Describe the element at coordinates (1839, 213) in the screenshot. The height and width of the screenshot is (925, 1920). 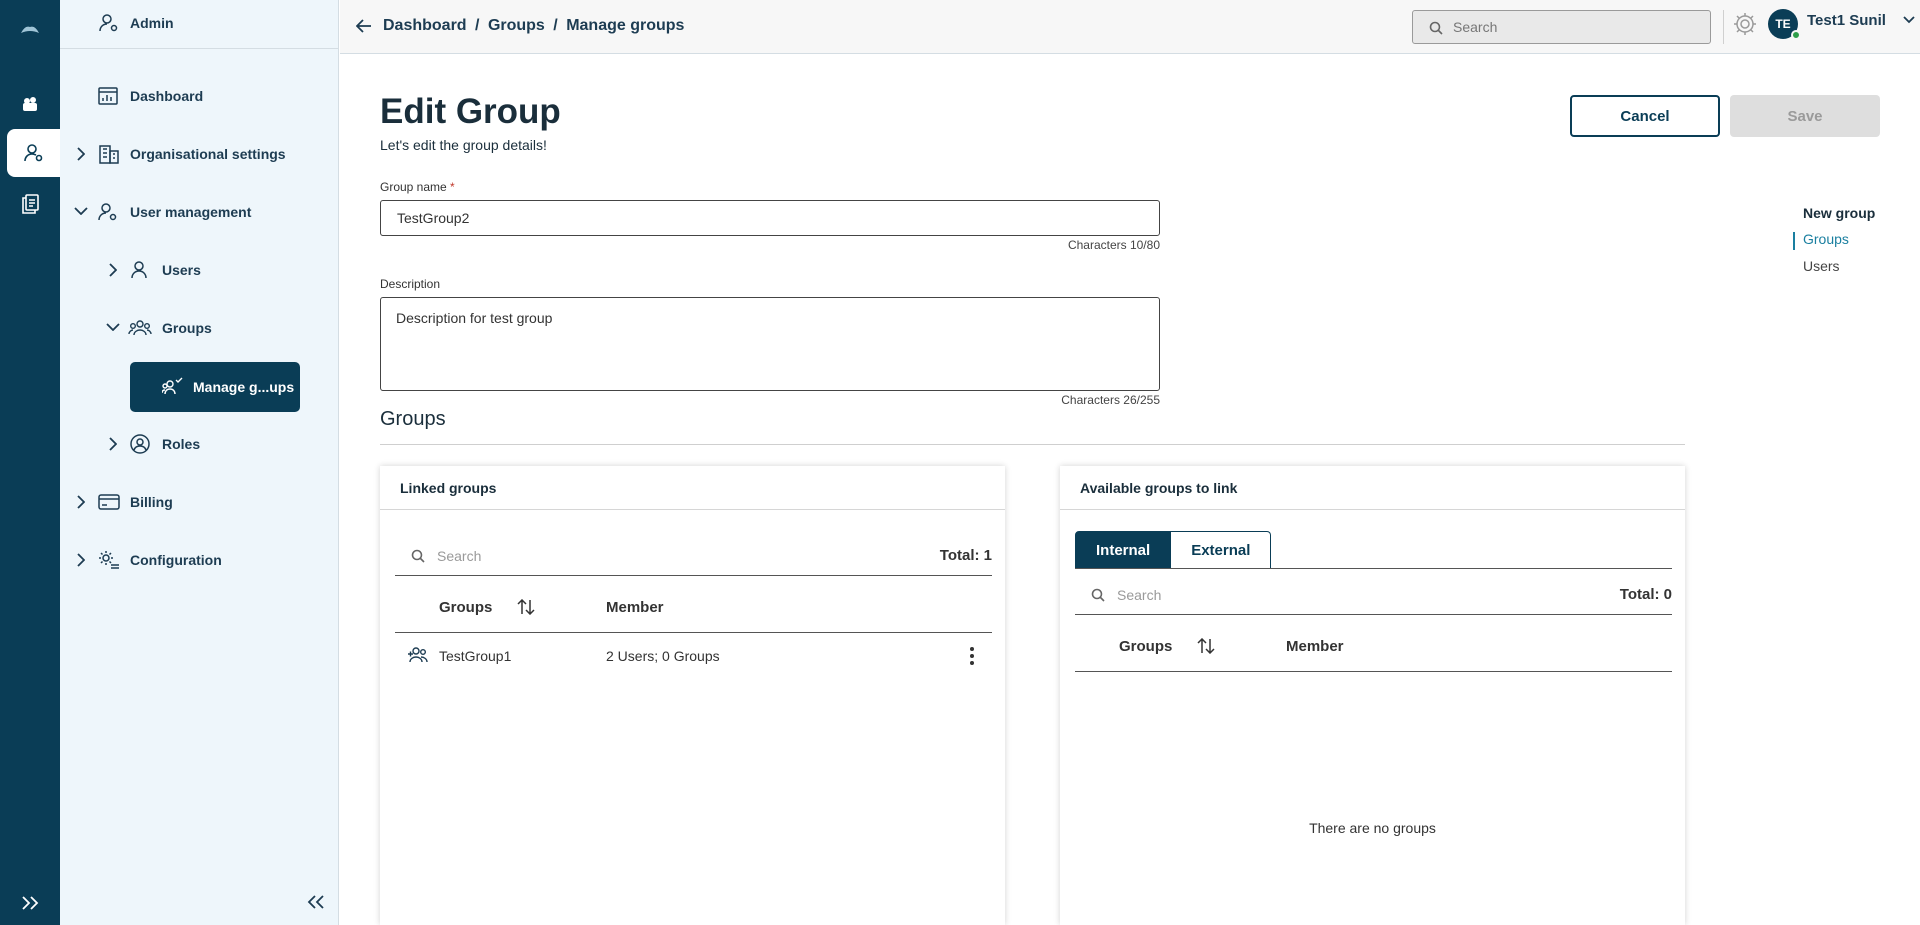
I see `anchor-new-group: New group` at that location.